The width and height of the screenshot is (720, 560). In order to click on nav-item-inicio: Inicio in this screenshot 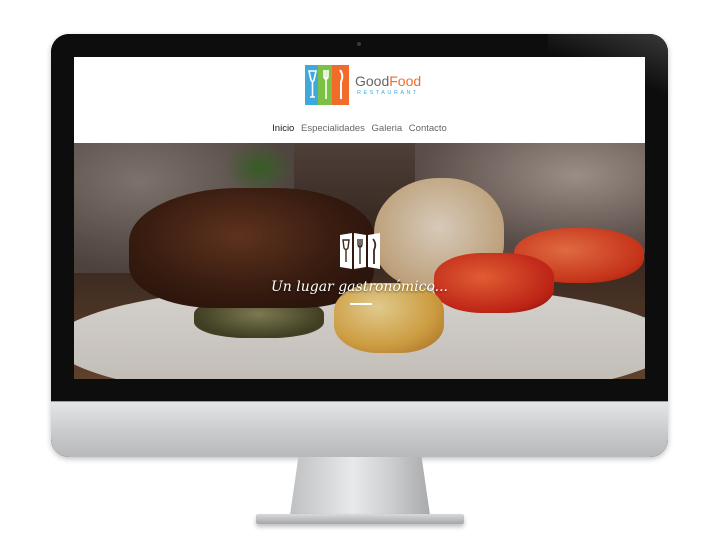, I will do `click(283, 128)`.